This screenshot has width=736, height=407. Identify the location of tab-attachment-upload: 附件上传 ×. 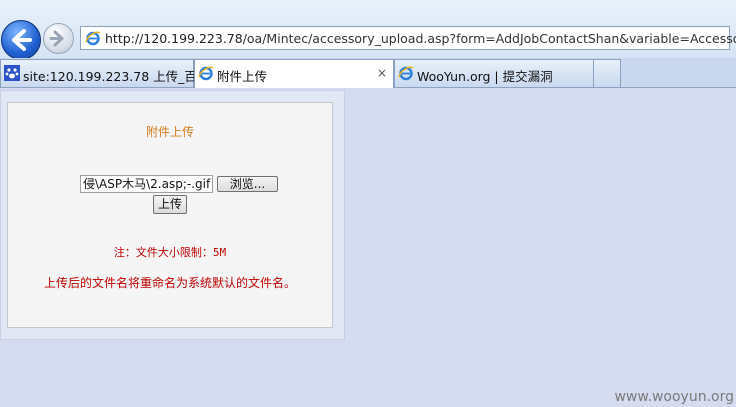
(294, 73).